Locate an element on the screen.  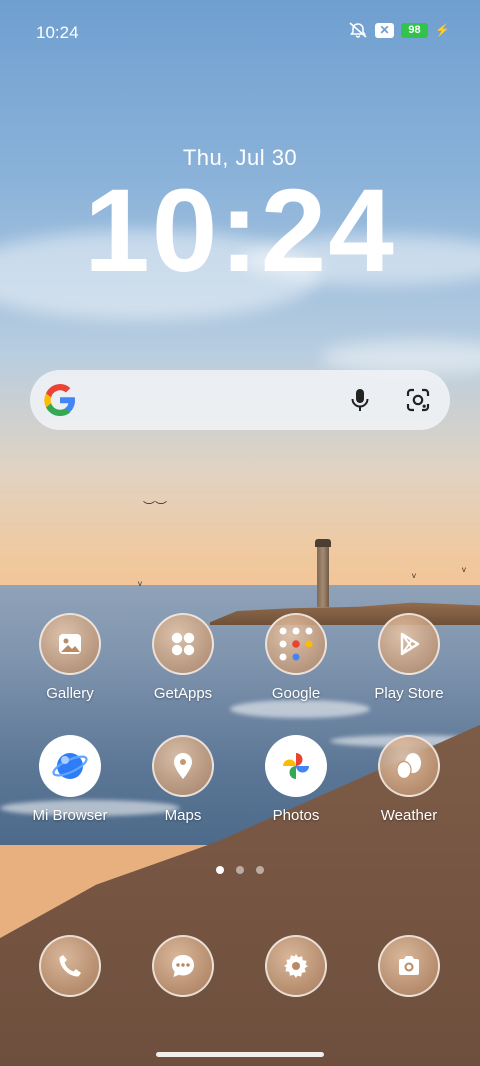
app-play-store: Play Store is located at coordinates (409, 657).